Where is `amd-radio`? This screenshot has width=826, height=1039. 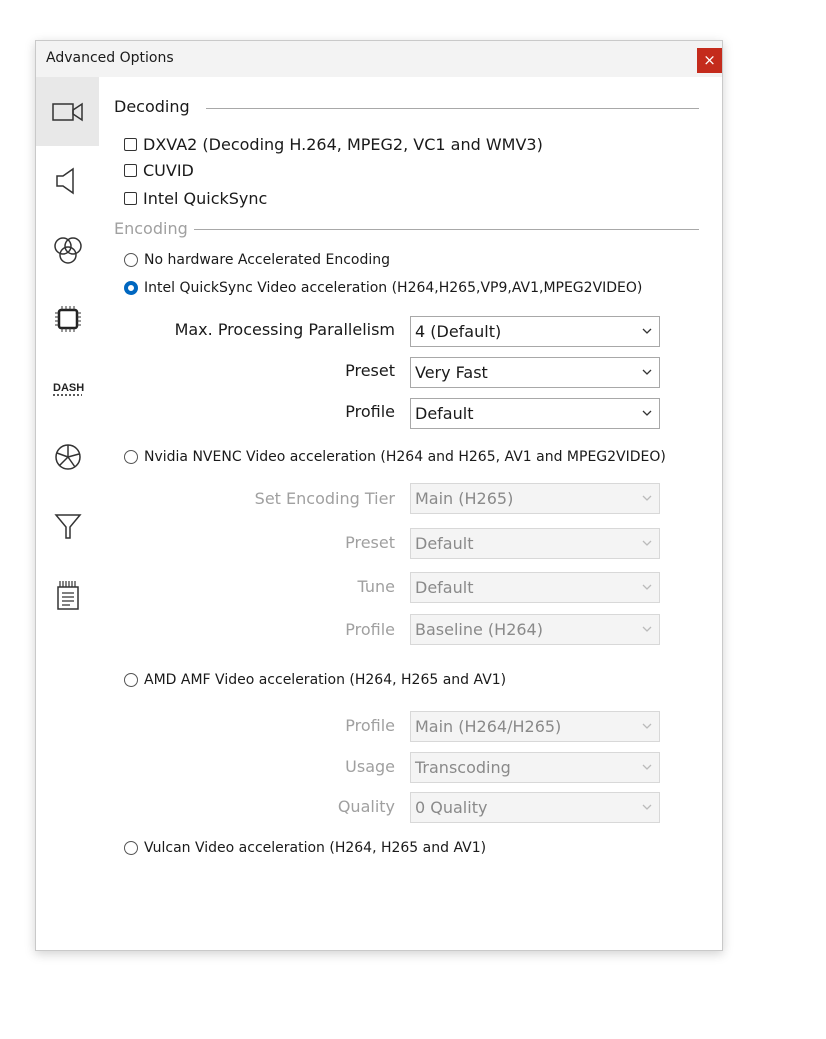 amd-radio is located at coordinates (131, 680).